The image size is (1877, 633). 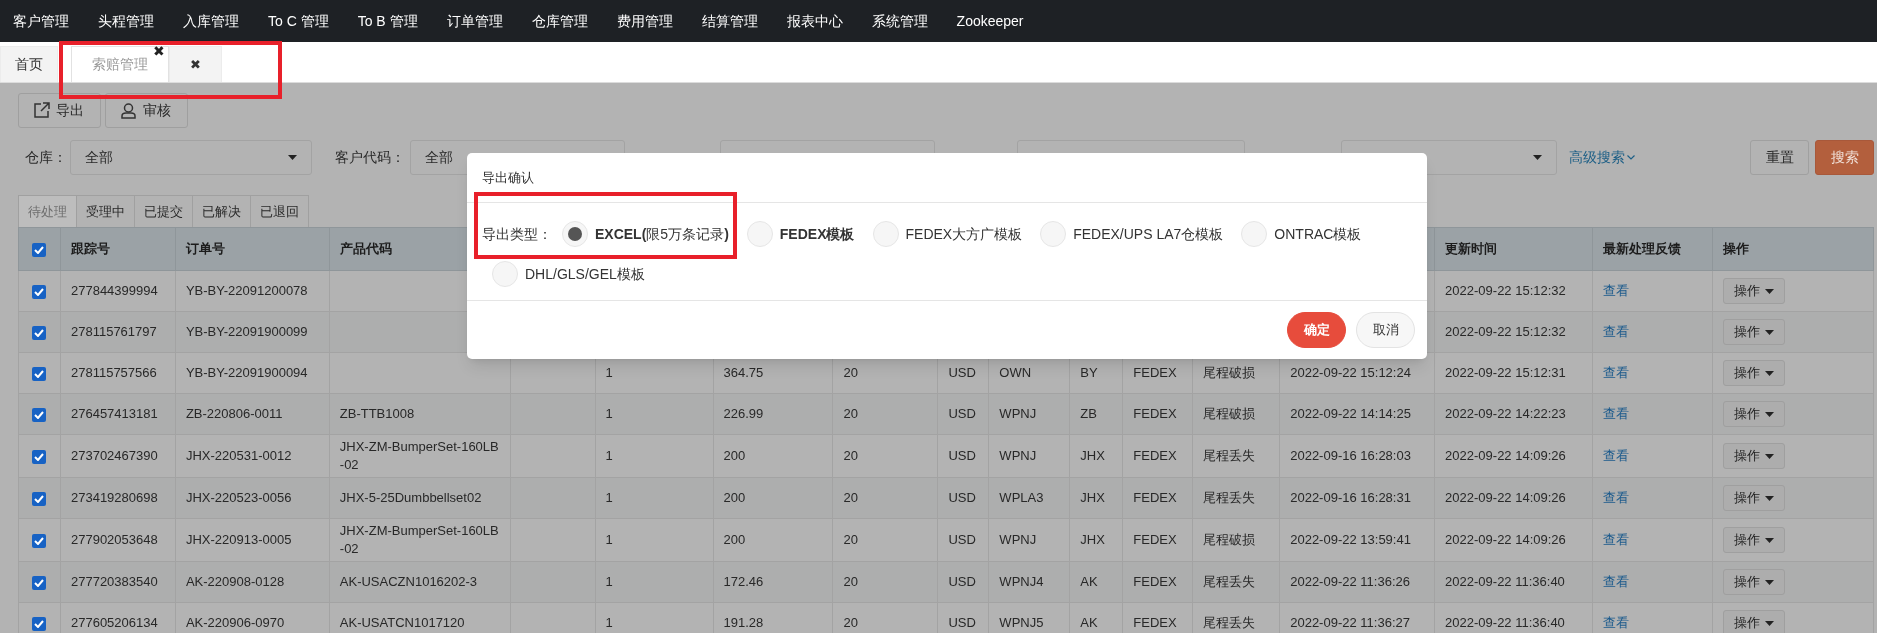 What do you see at coordinates (252, 414) in the screenshot?
I see `table-cell: ZB-220806-0011` at bounding box center [252, 414].